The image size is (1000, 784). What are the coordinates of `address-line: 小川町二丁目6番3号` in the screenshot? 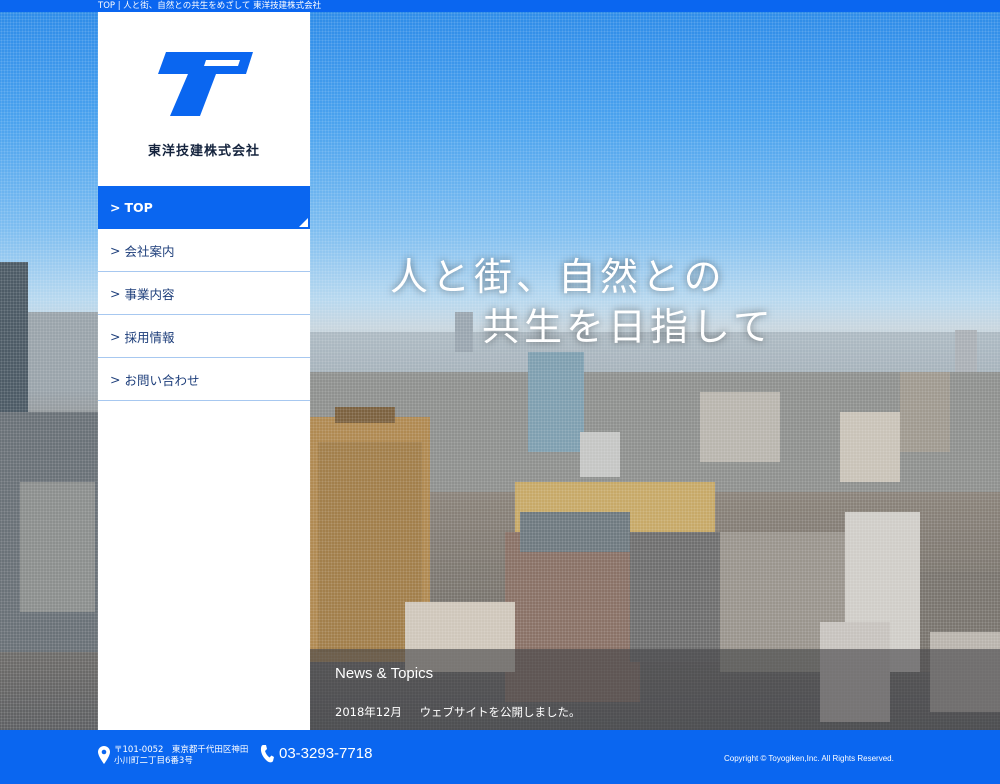 It's located at (153, 761).